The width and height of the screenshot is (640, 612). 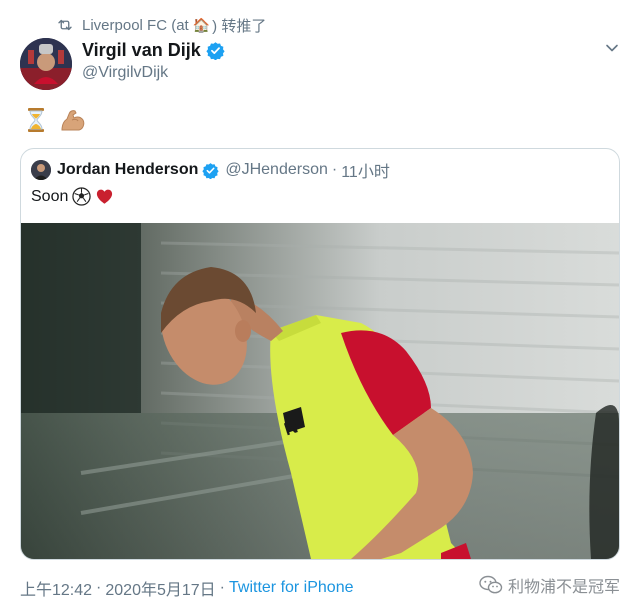 I want to click on house-emoji: 🏠, so click(x=201, y=24).